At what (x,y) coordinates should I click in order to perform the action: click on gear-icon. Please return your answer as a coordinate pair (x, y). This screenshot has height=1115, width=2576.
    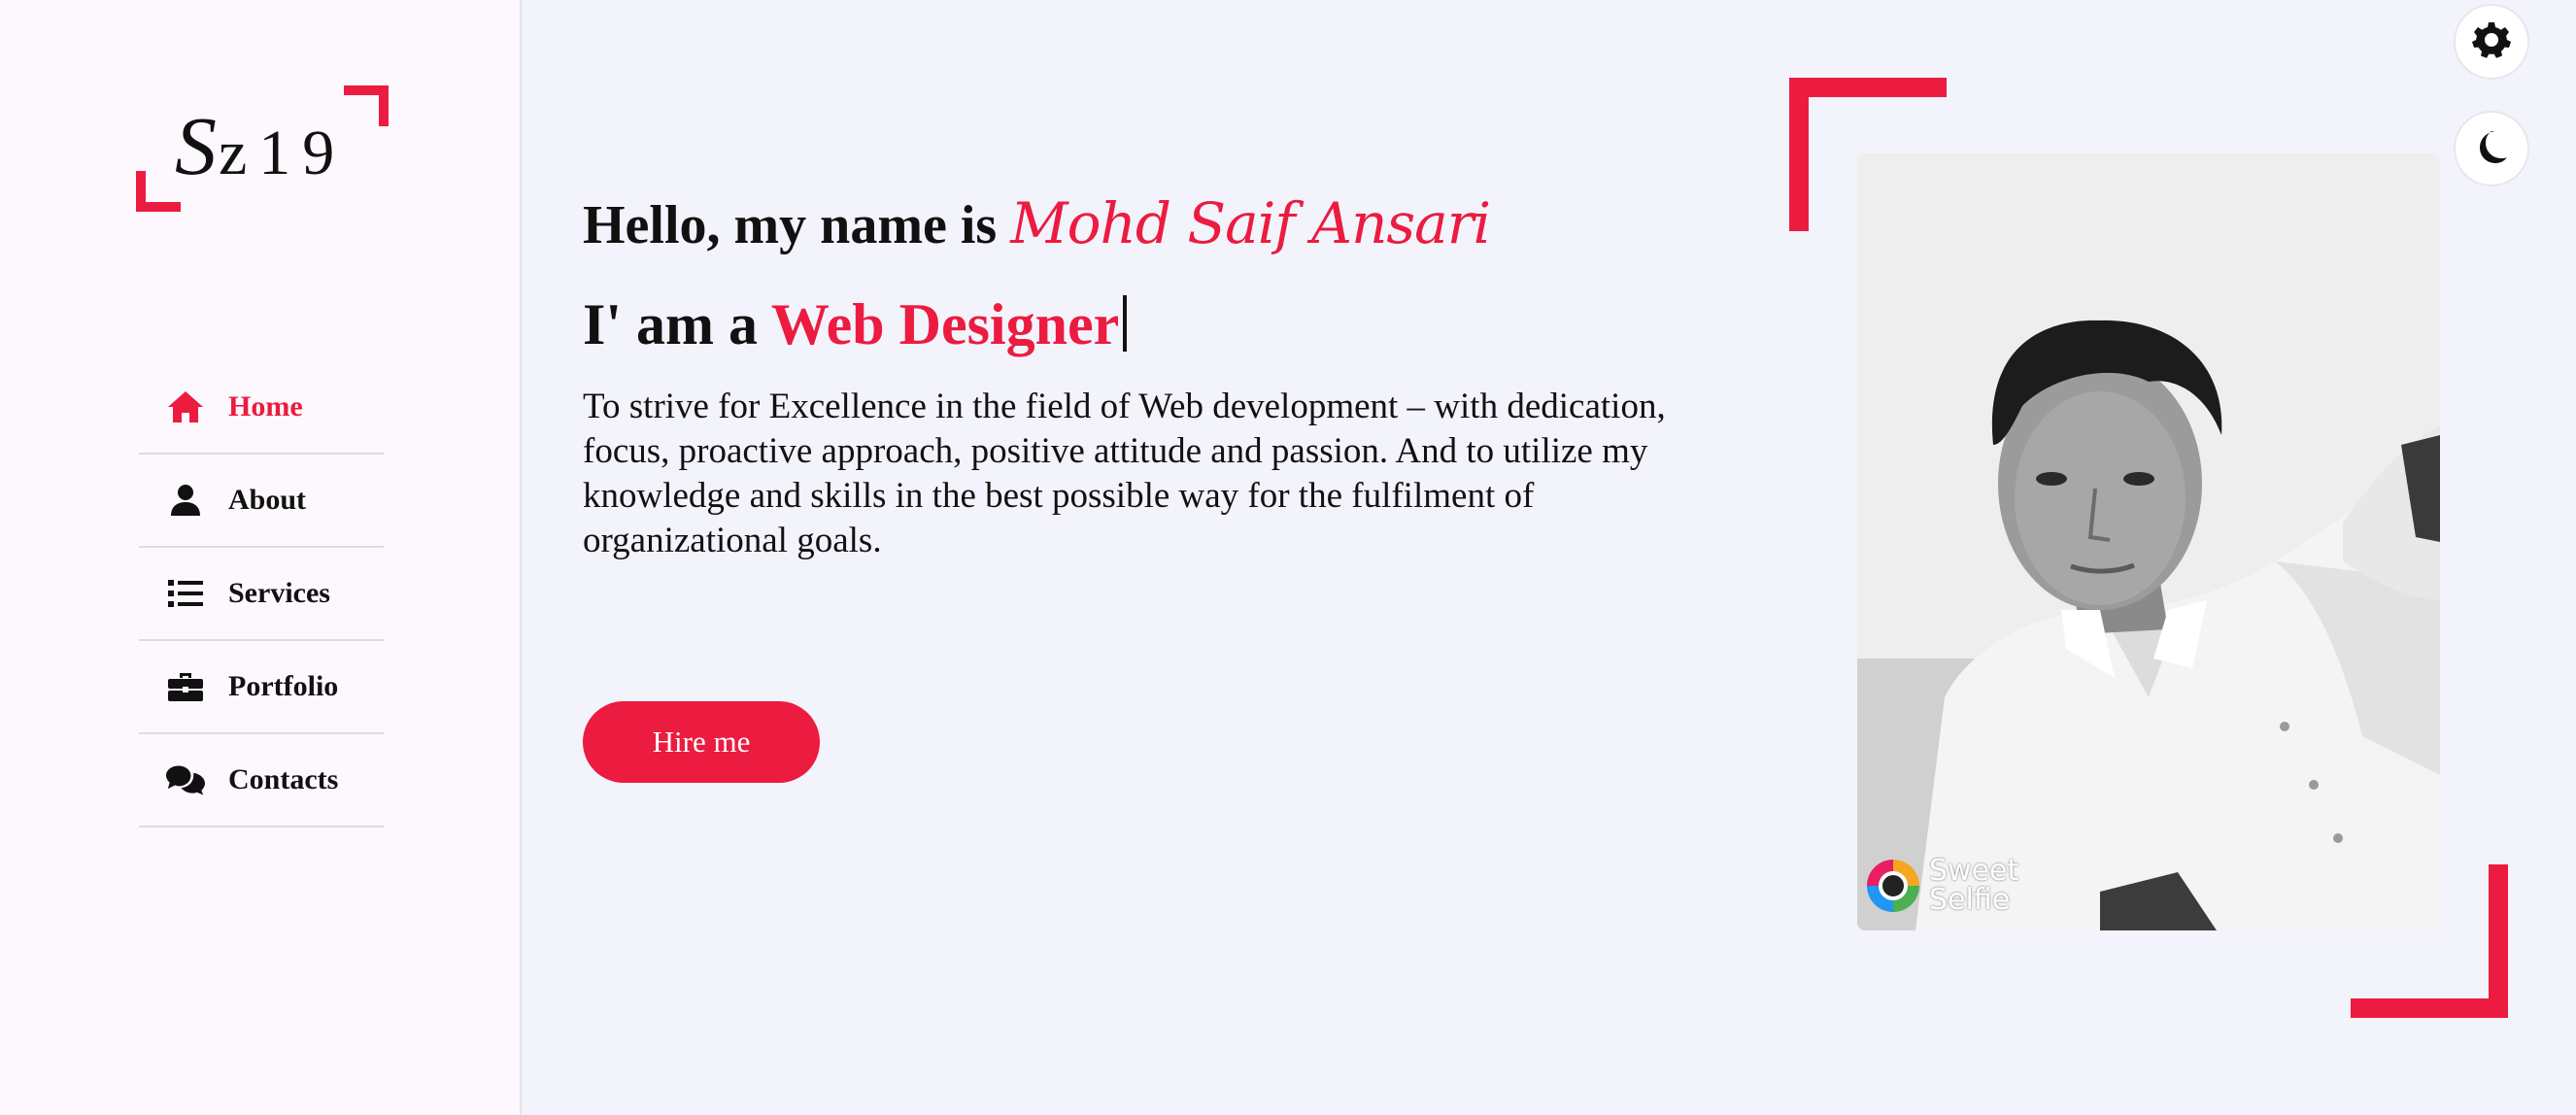
    Looking at the image, I should click on (2491, 42).